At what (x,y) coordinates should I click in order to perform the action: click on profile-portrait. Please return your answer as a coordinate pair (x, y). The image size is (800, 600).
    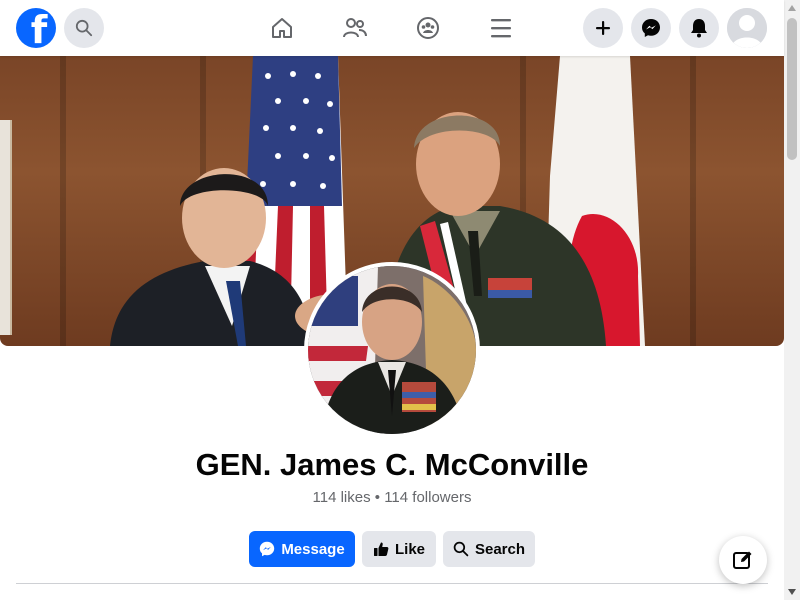
    Looking at the image, I should click on (392, 350).